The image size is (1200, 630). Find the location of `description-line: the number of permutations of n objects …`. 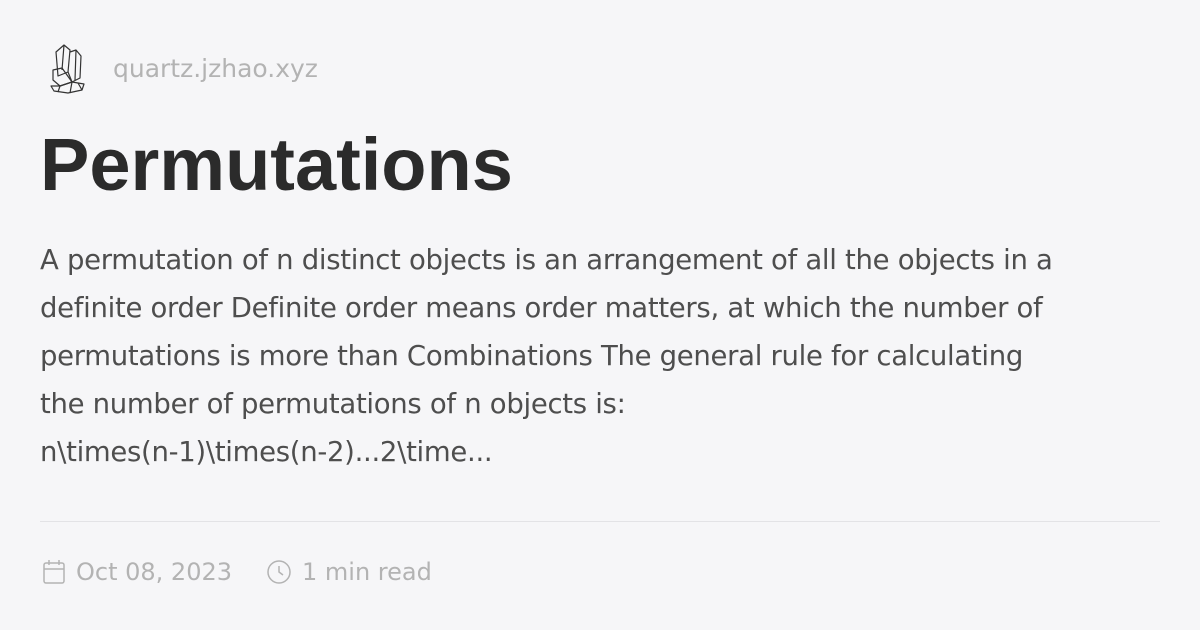

description-line: the number of permutations of n objects … is located at coordinates (333, 404).